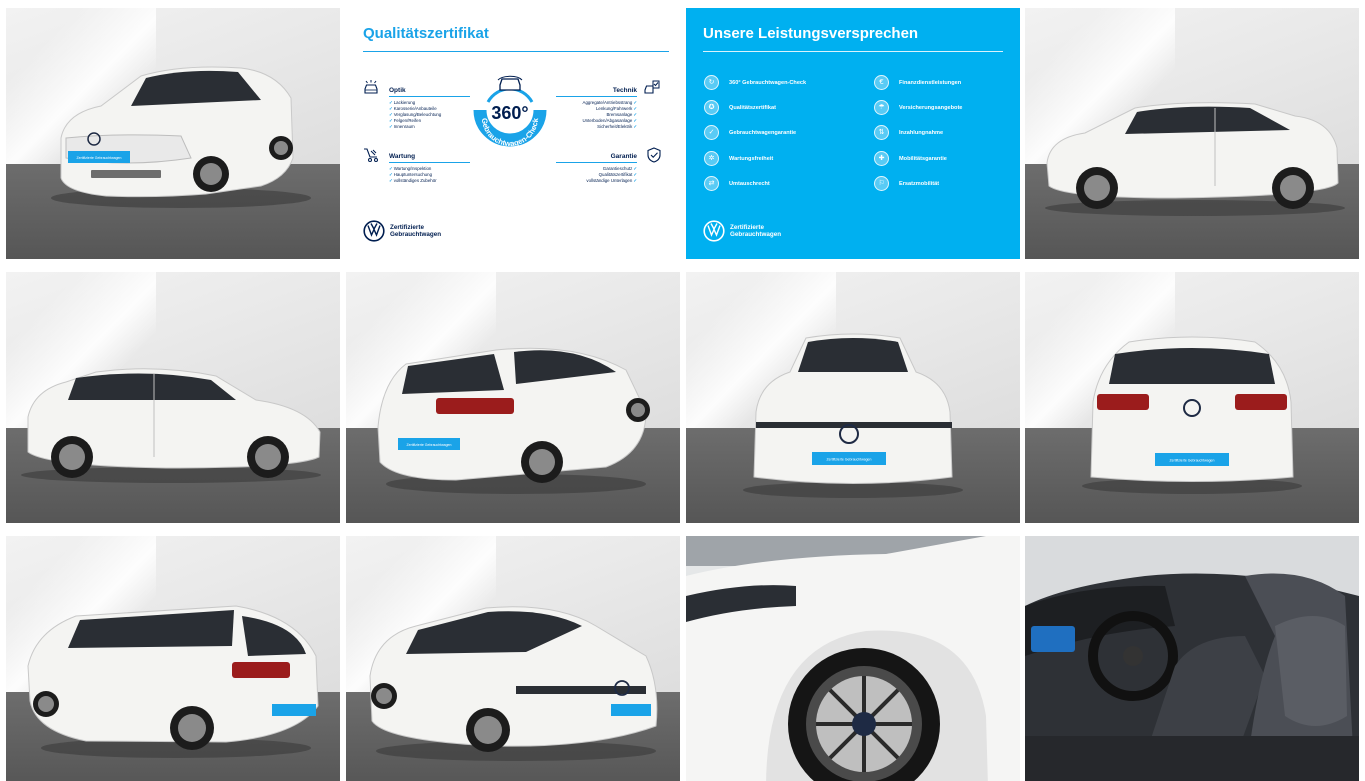 The image size is (1365, 781). Describe the element at coordinates (711, 132) in the screenshot. I see `shield-check-icon: ✓` at that location.